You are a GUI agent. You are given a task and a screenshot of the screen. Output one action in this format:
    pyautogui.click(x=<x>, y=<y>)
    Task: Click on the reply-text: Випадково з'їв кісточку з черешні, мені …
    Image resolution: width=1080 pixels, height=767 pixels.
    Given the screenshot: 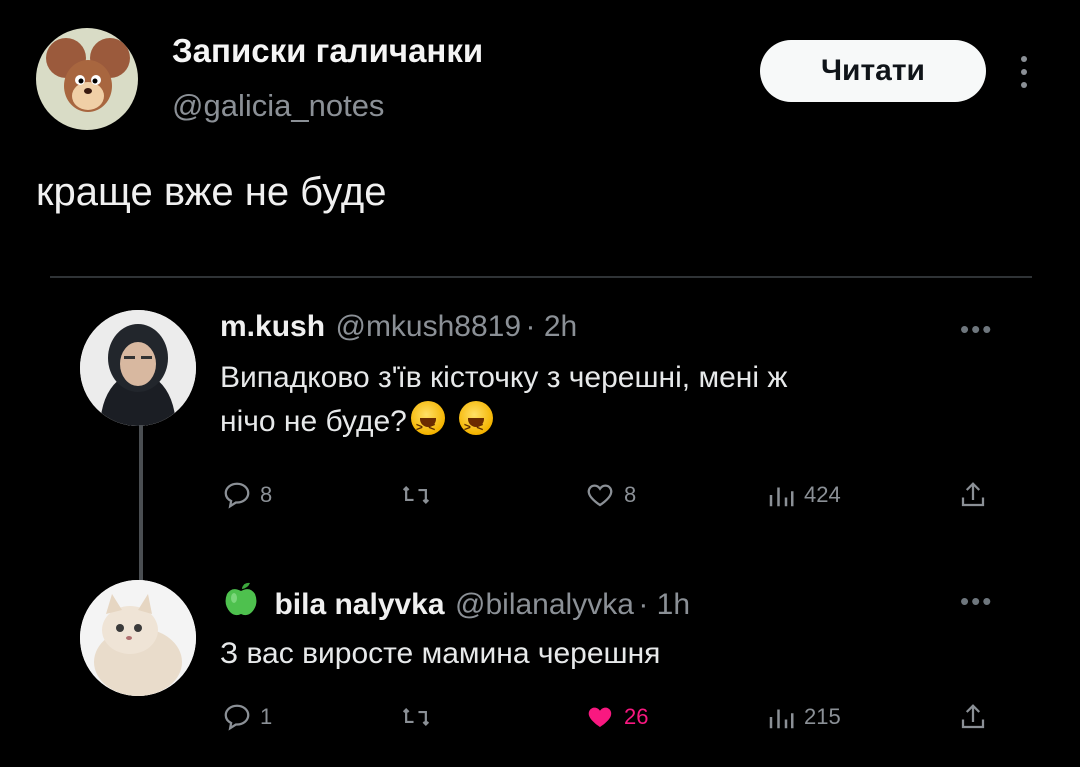 What is the action you would take?
    pyautogui.click(x=620, y=402)
    